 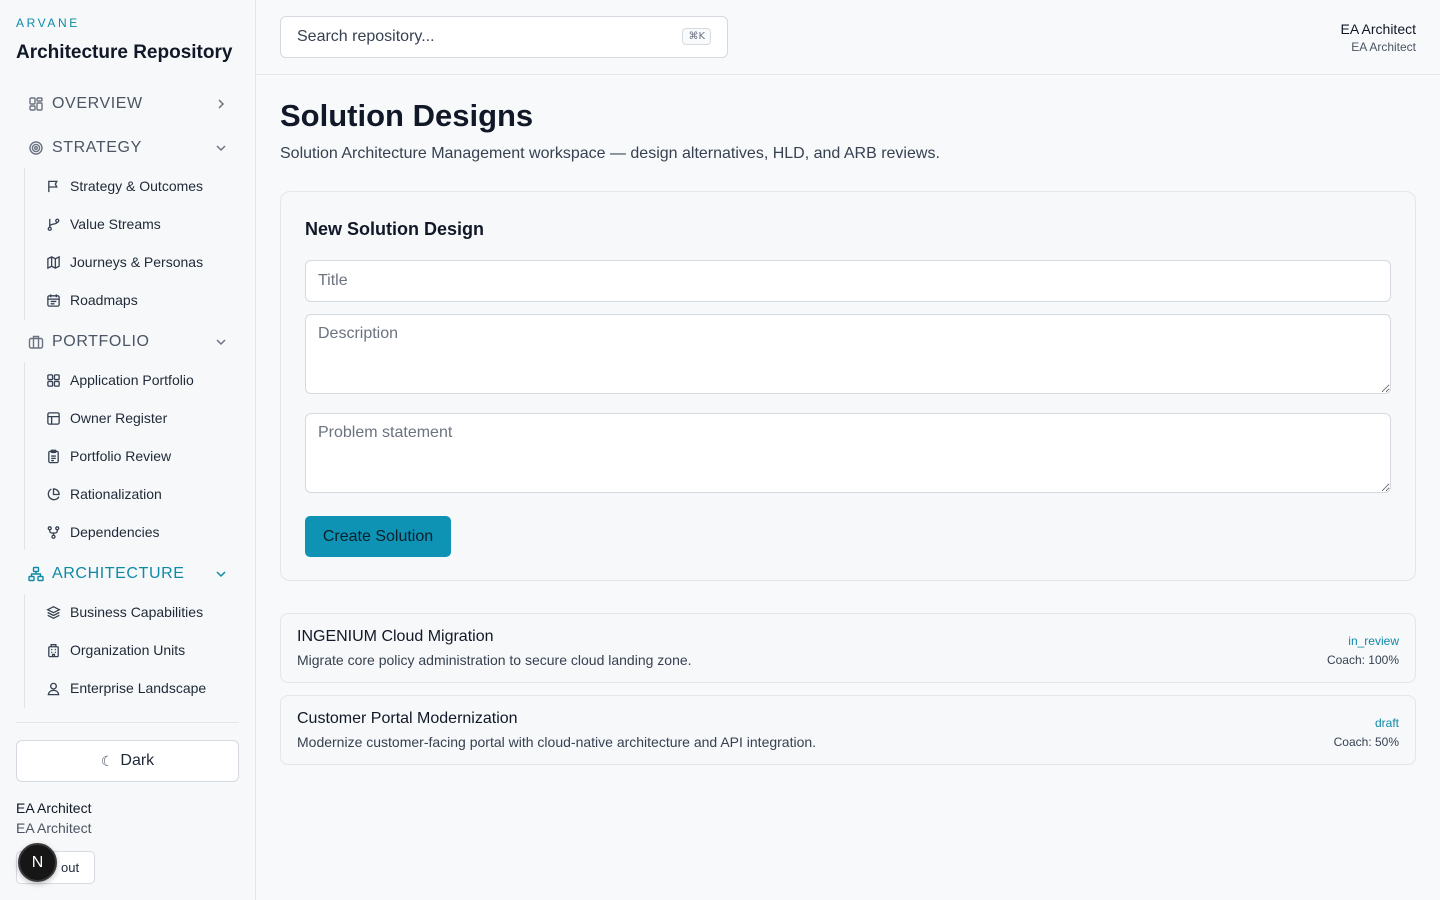 What do you see at coordinates (137, 262) in the screenshot?
I see `sidebar-item-label: Journeys & Personas` at bounding box center [137, 262].